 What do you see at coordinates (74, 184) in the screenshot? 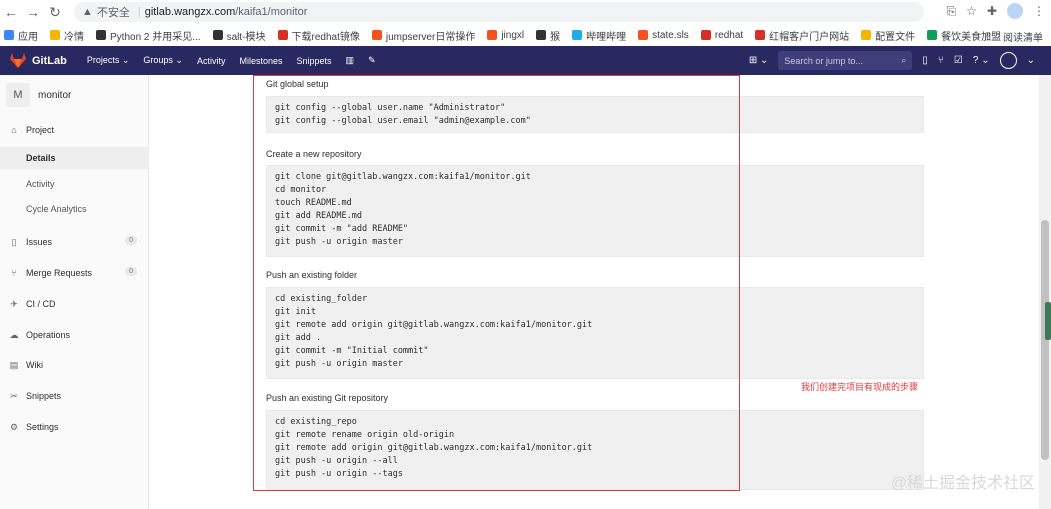
I see `sidebar-item-activity: Activity` at bounding box center [74, 184].